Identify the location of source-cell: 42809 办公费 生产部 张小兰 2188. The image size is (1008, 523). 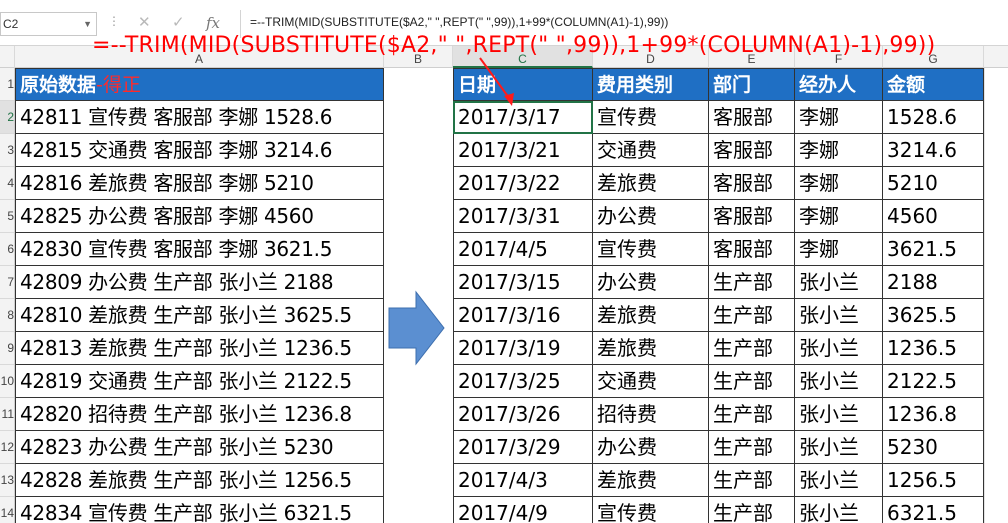
(199, 282).